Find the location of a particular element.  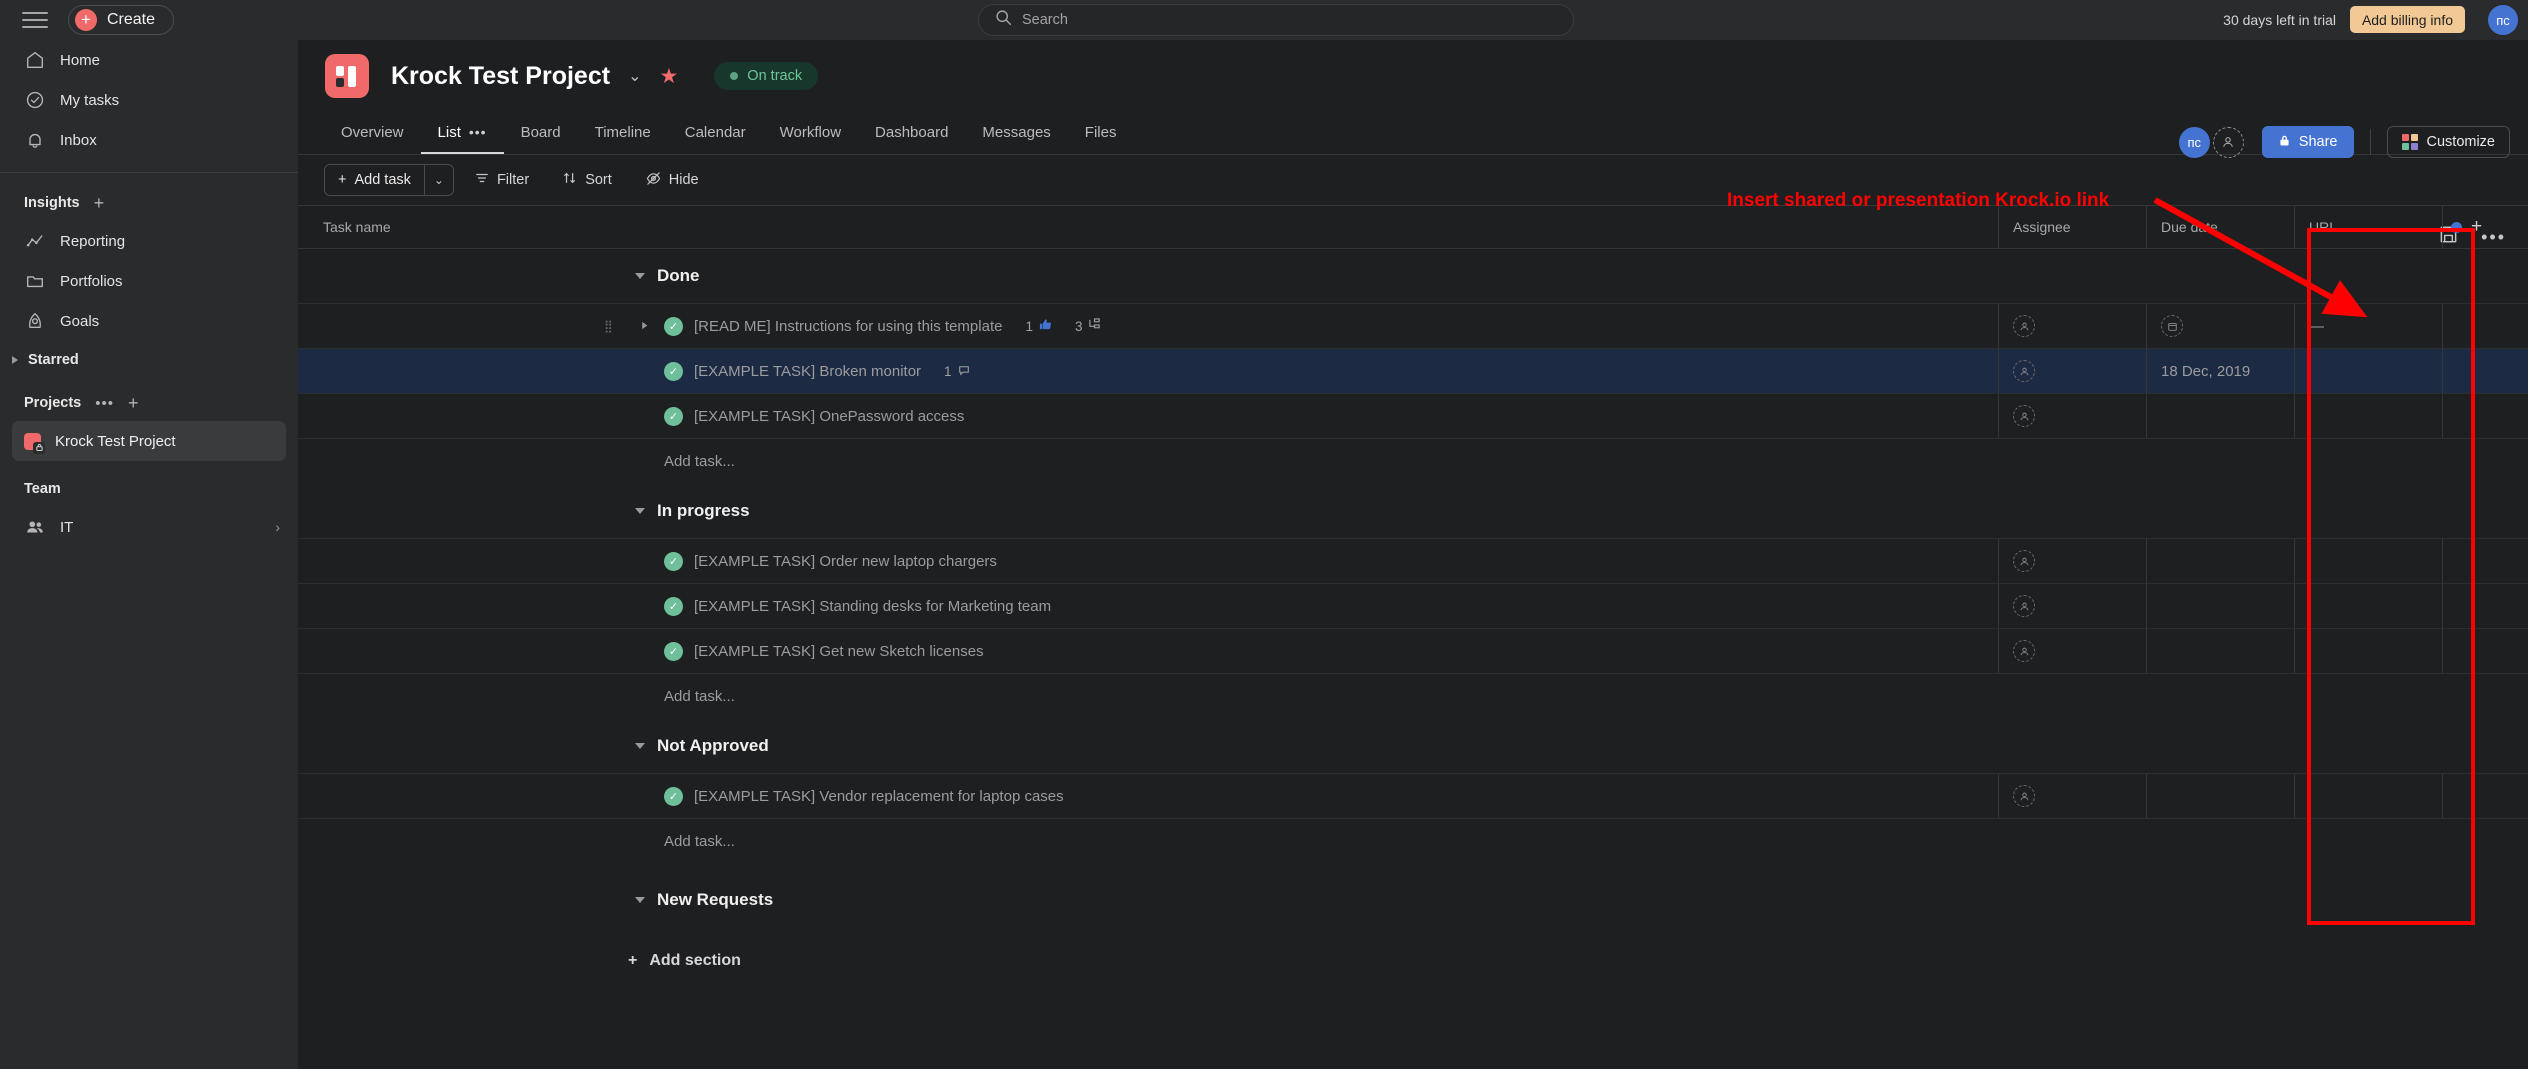

projects-overflow-icon: ••• is located at coordinates (104, 403).